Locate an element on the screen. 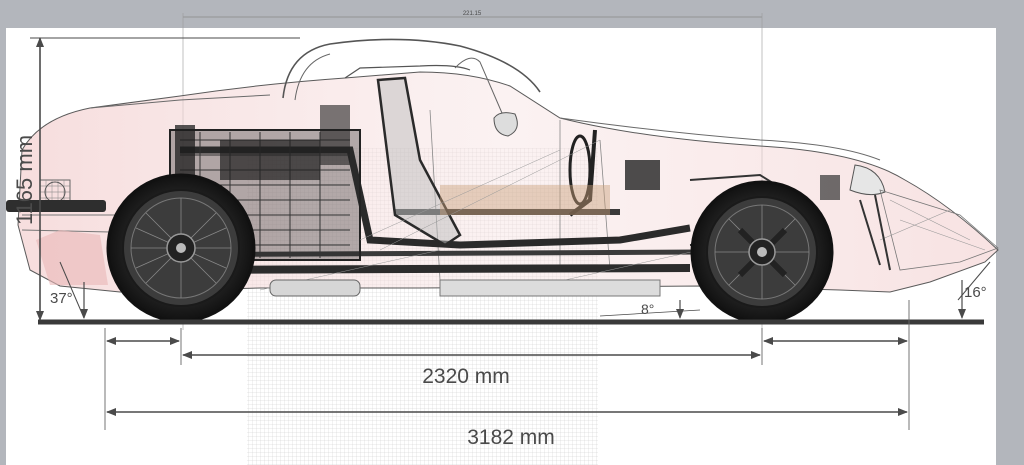  wheelbase-label: 2320 mm is located at coordinates (466, 376).